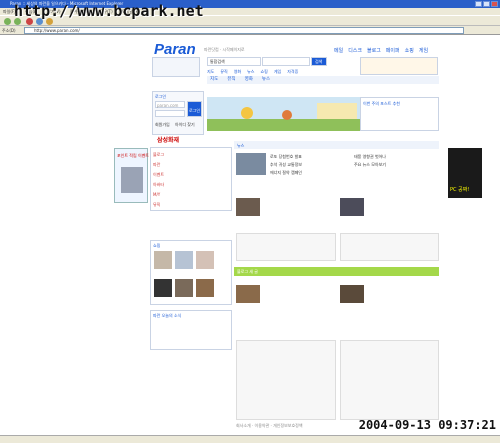  Describe the element at coordinates (292, 72) in the screenshot. I see `category-cert: 자격증` at that location.